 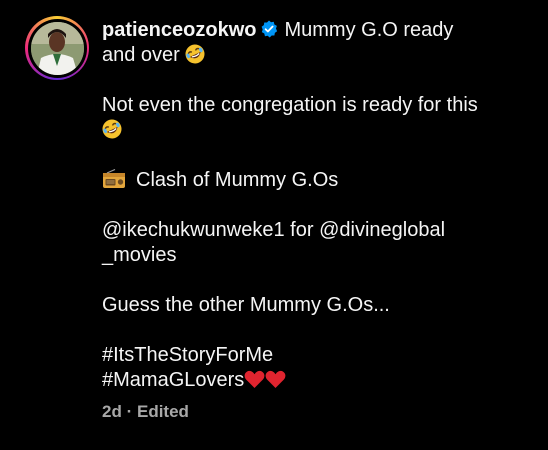 I want to click on username-link: patienceozokwo, so click(x=179, y=30).